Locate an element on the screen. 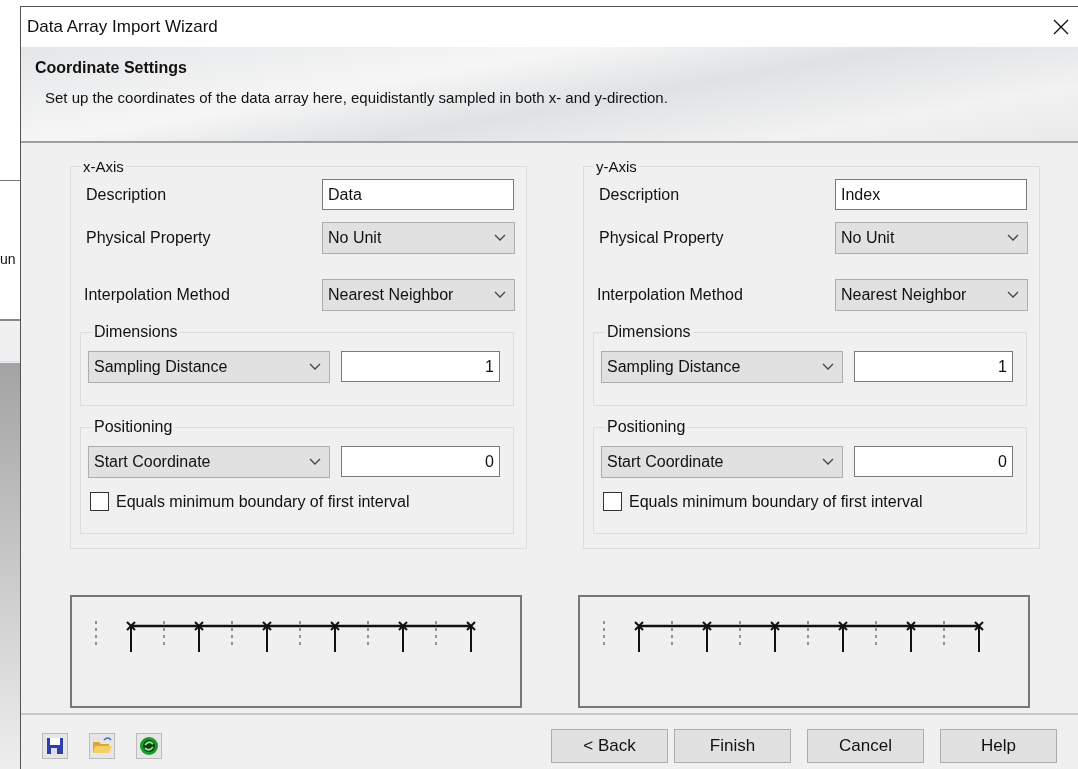 The width and height of the screenshot is (1078, 769). group-title: x-Axis is located at coordinates (103, 166).